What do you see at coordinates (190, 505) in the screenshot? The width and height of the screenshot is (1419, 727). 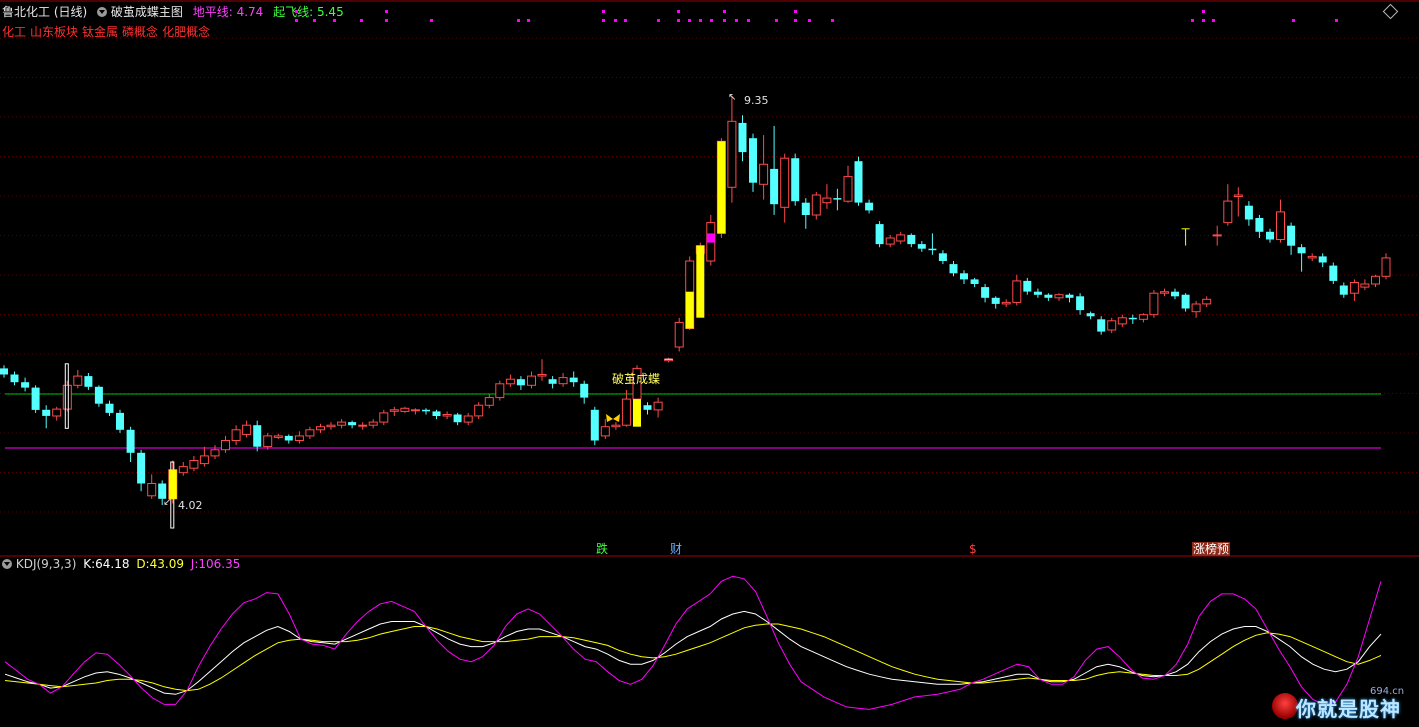 I see `low-price-label: 4.02` at bounding box center [190, 505].